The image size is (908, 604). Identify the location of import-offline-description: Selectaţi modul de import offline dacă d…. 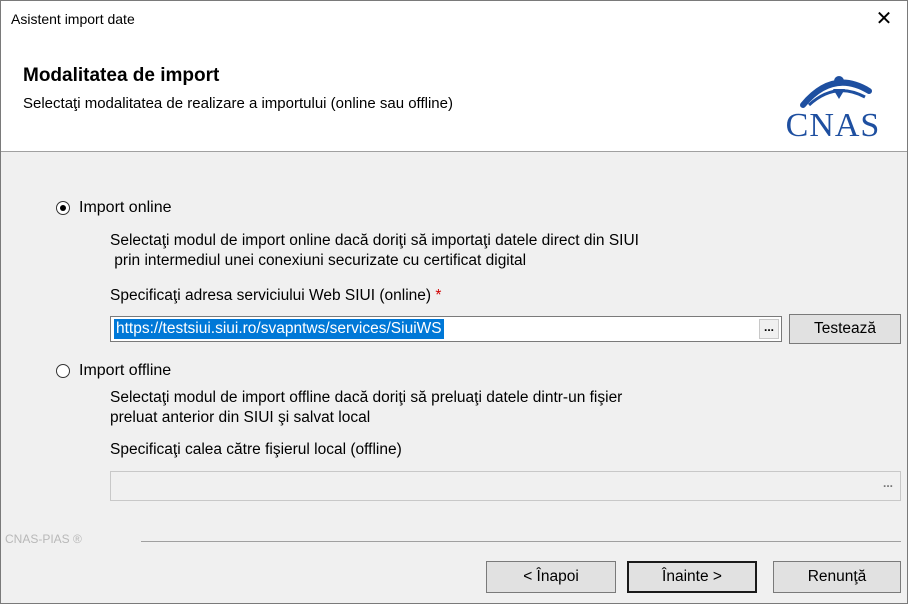
(366, 408).